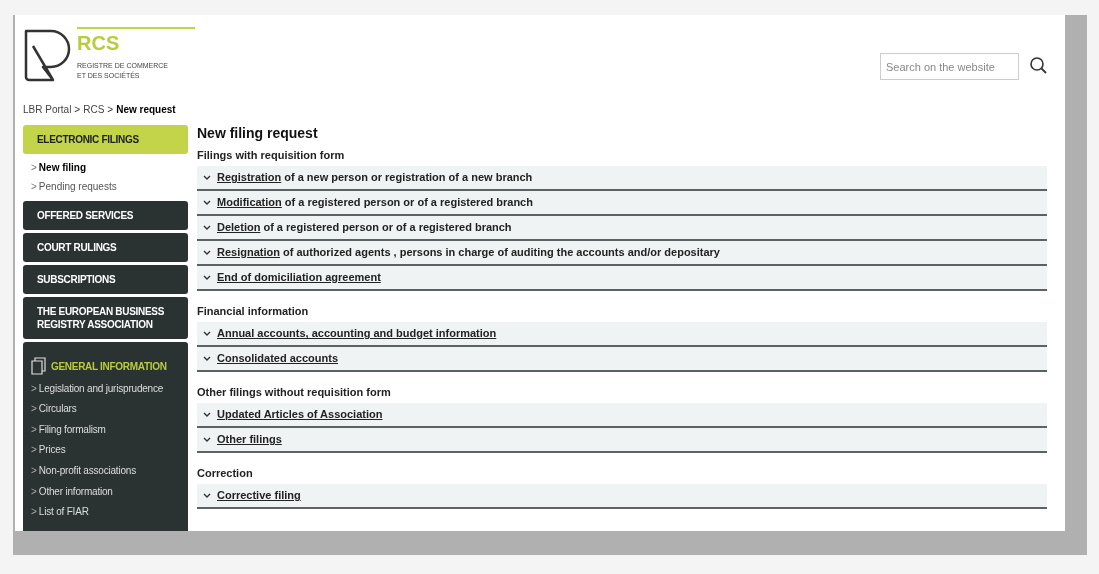 The image size is (1099, 574). Describe the element at coordinates (47, 109) in the screenshot. I see `breadcrumb-link: LBR Portal` at that location.